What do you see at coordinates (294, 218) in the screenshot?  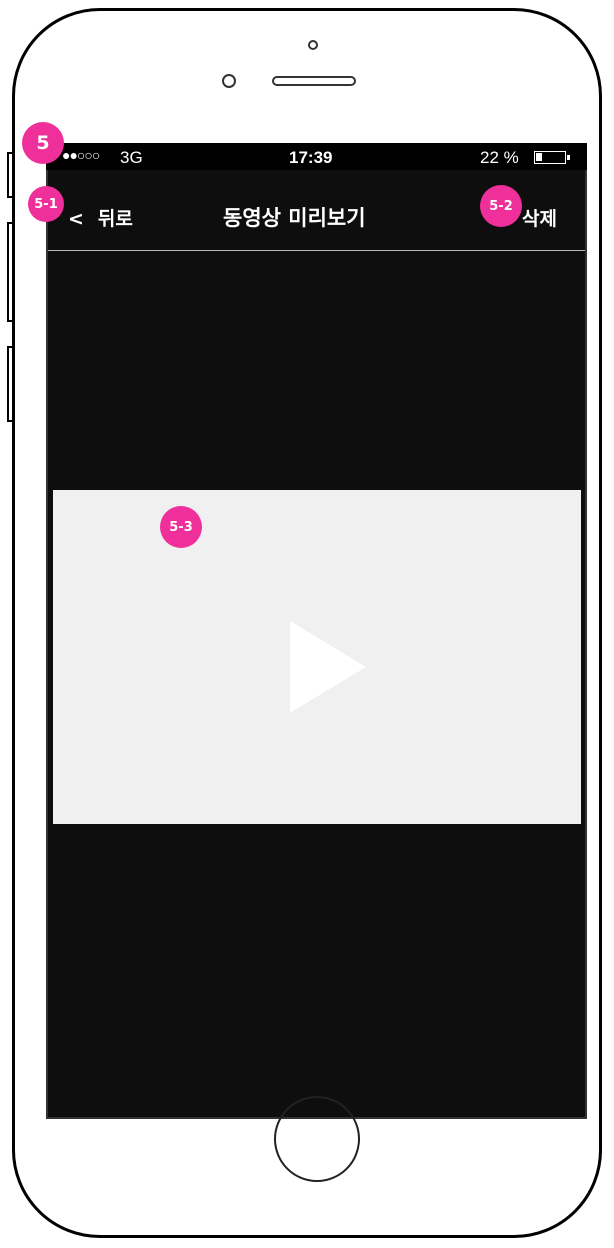 I see `page-title: 동영상 미리보기` at bounding box center [294, 218].